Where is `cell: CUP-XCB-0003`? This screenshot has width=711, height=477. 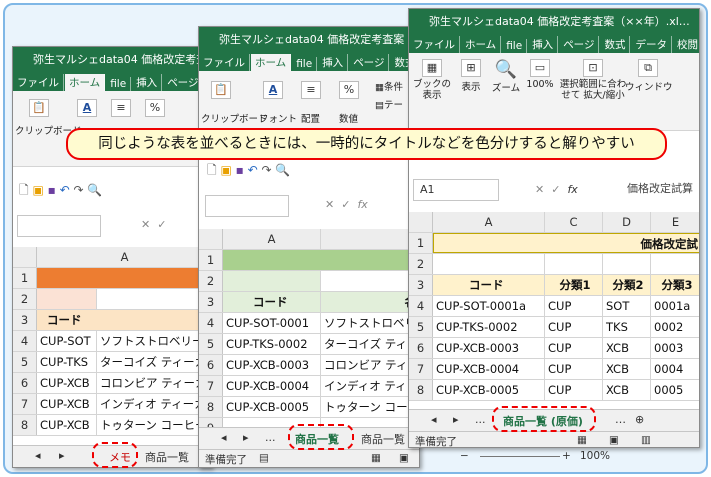 cell: CUP-XCB-0003 is located at coordinates (489, 348).